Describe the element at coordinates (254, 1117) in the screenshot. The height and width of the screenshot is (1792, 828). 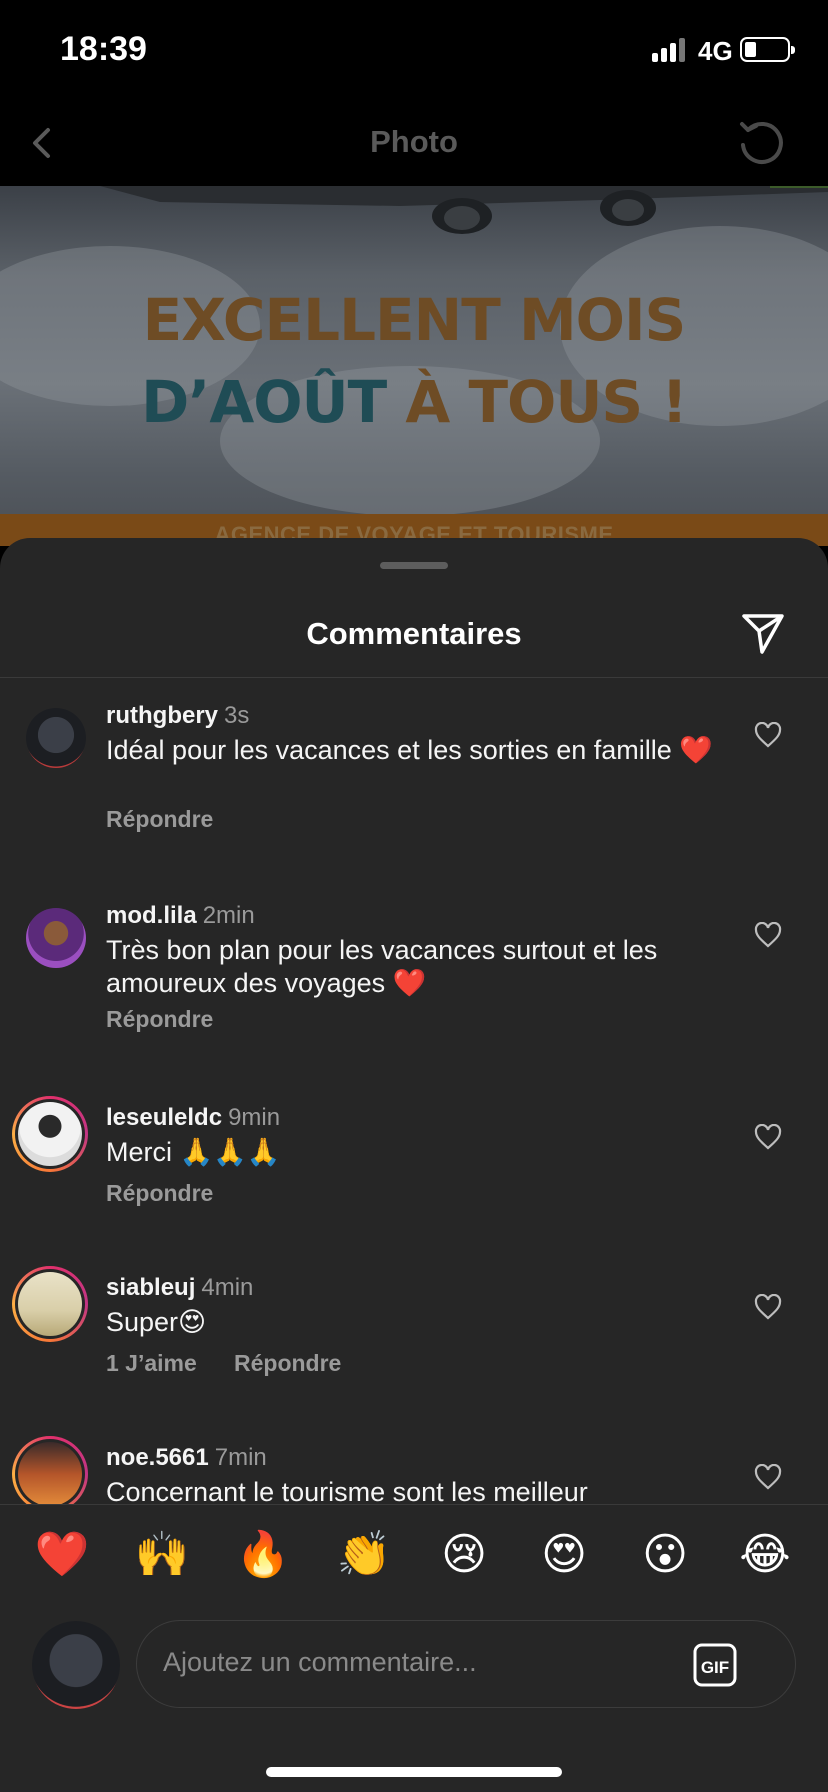
I see `comment-time: 9min` at that location.